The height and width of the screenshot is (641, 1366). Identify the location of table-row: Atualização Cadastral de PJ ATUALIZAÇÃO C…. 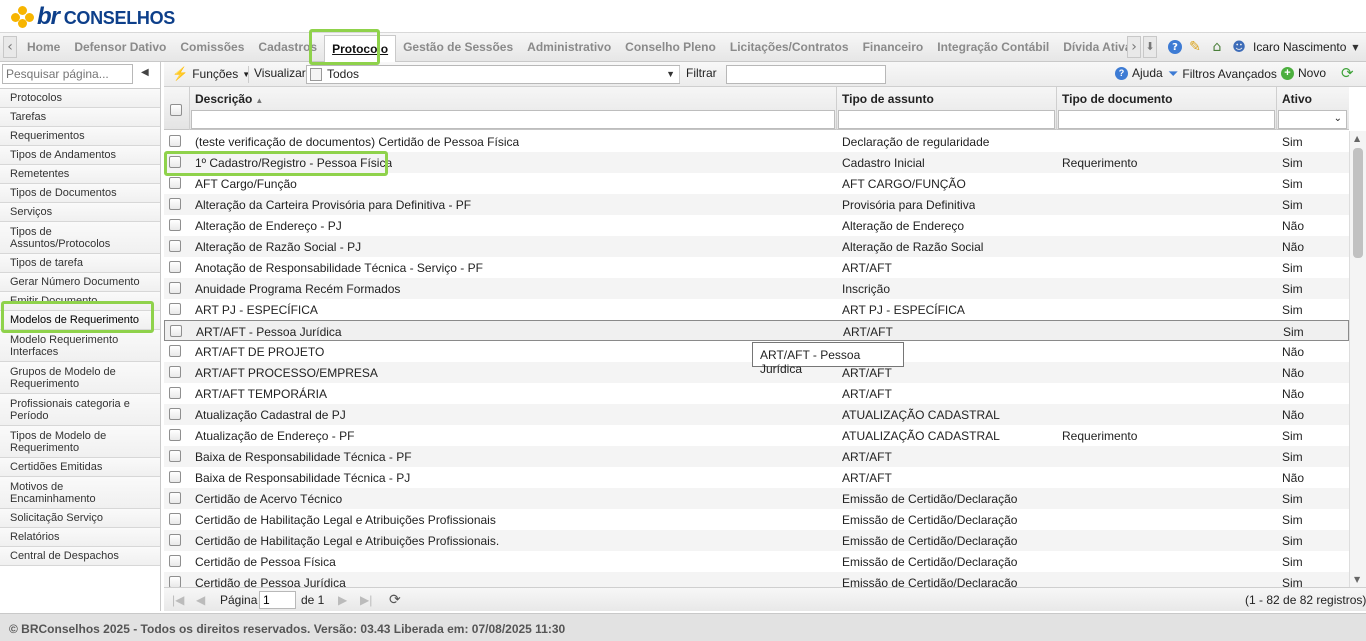
(756, 414).